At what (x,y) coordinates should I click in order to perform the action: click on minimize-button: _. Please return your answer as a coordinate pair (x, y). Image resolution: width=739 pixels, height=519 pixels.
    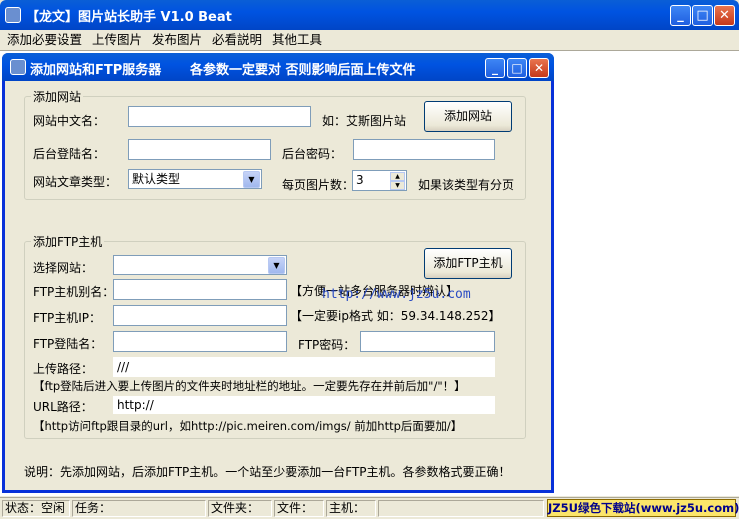
    Looking at the image, I should click on (680, 15).